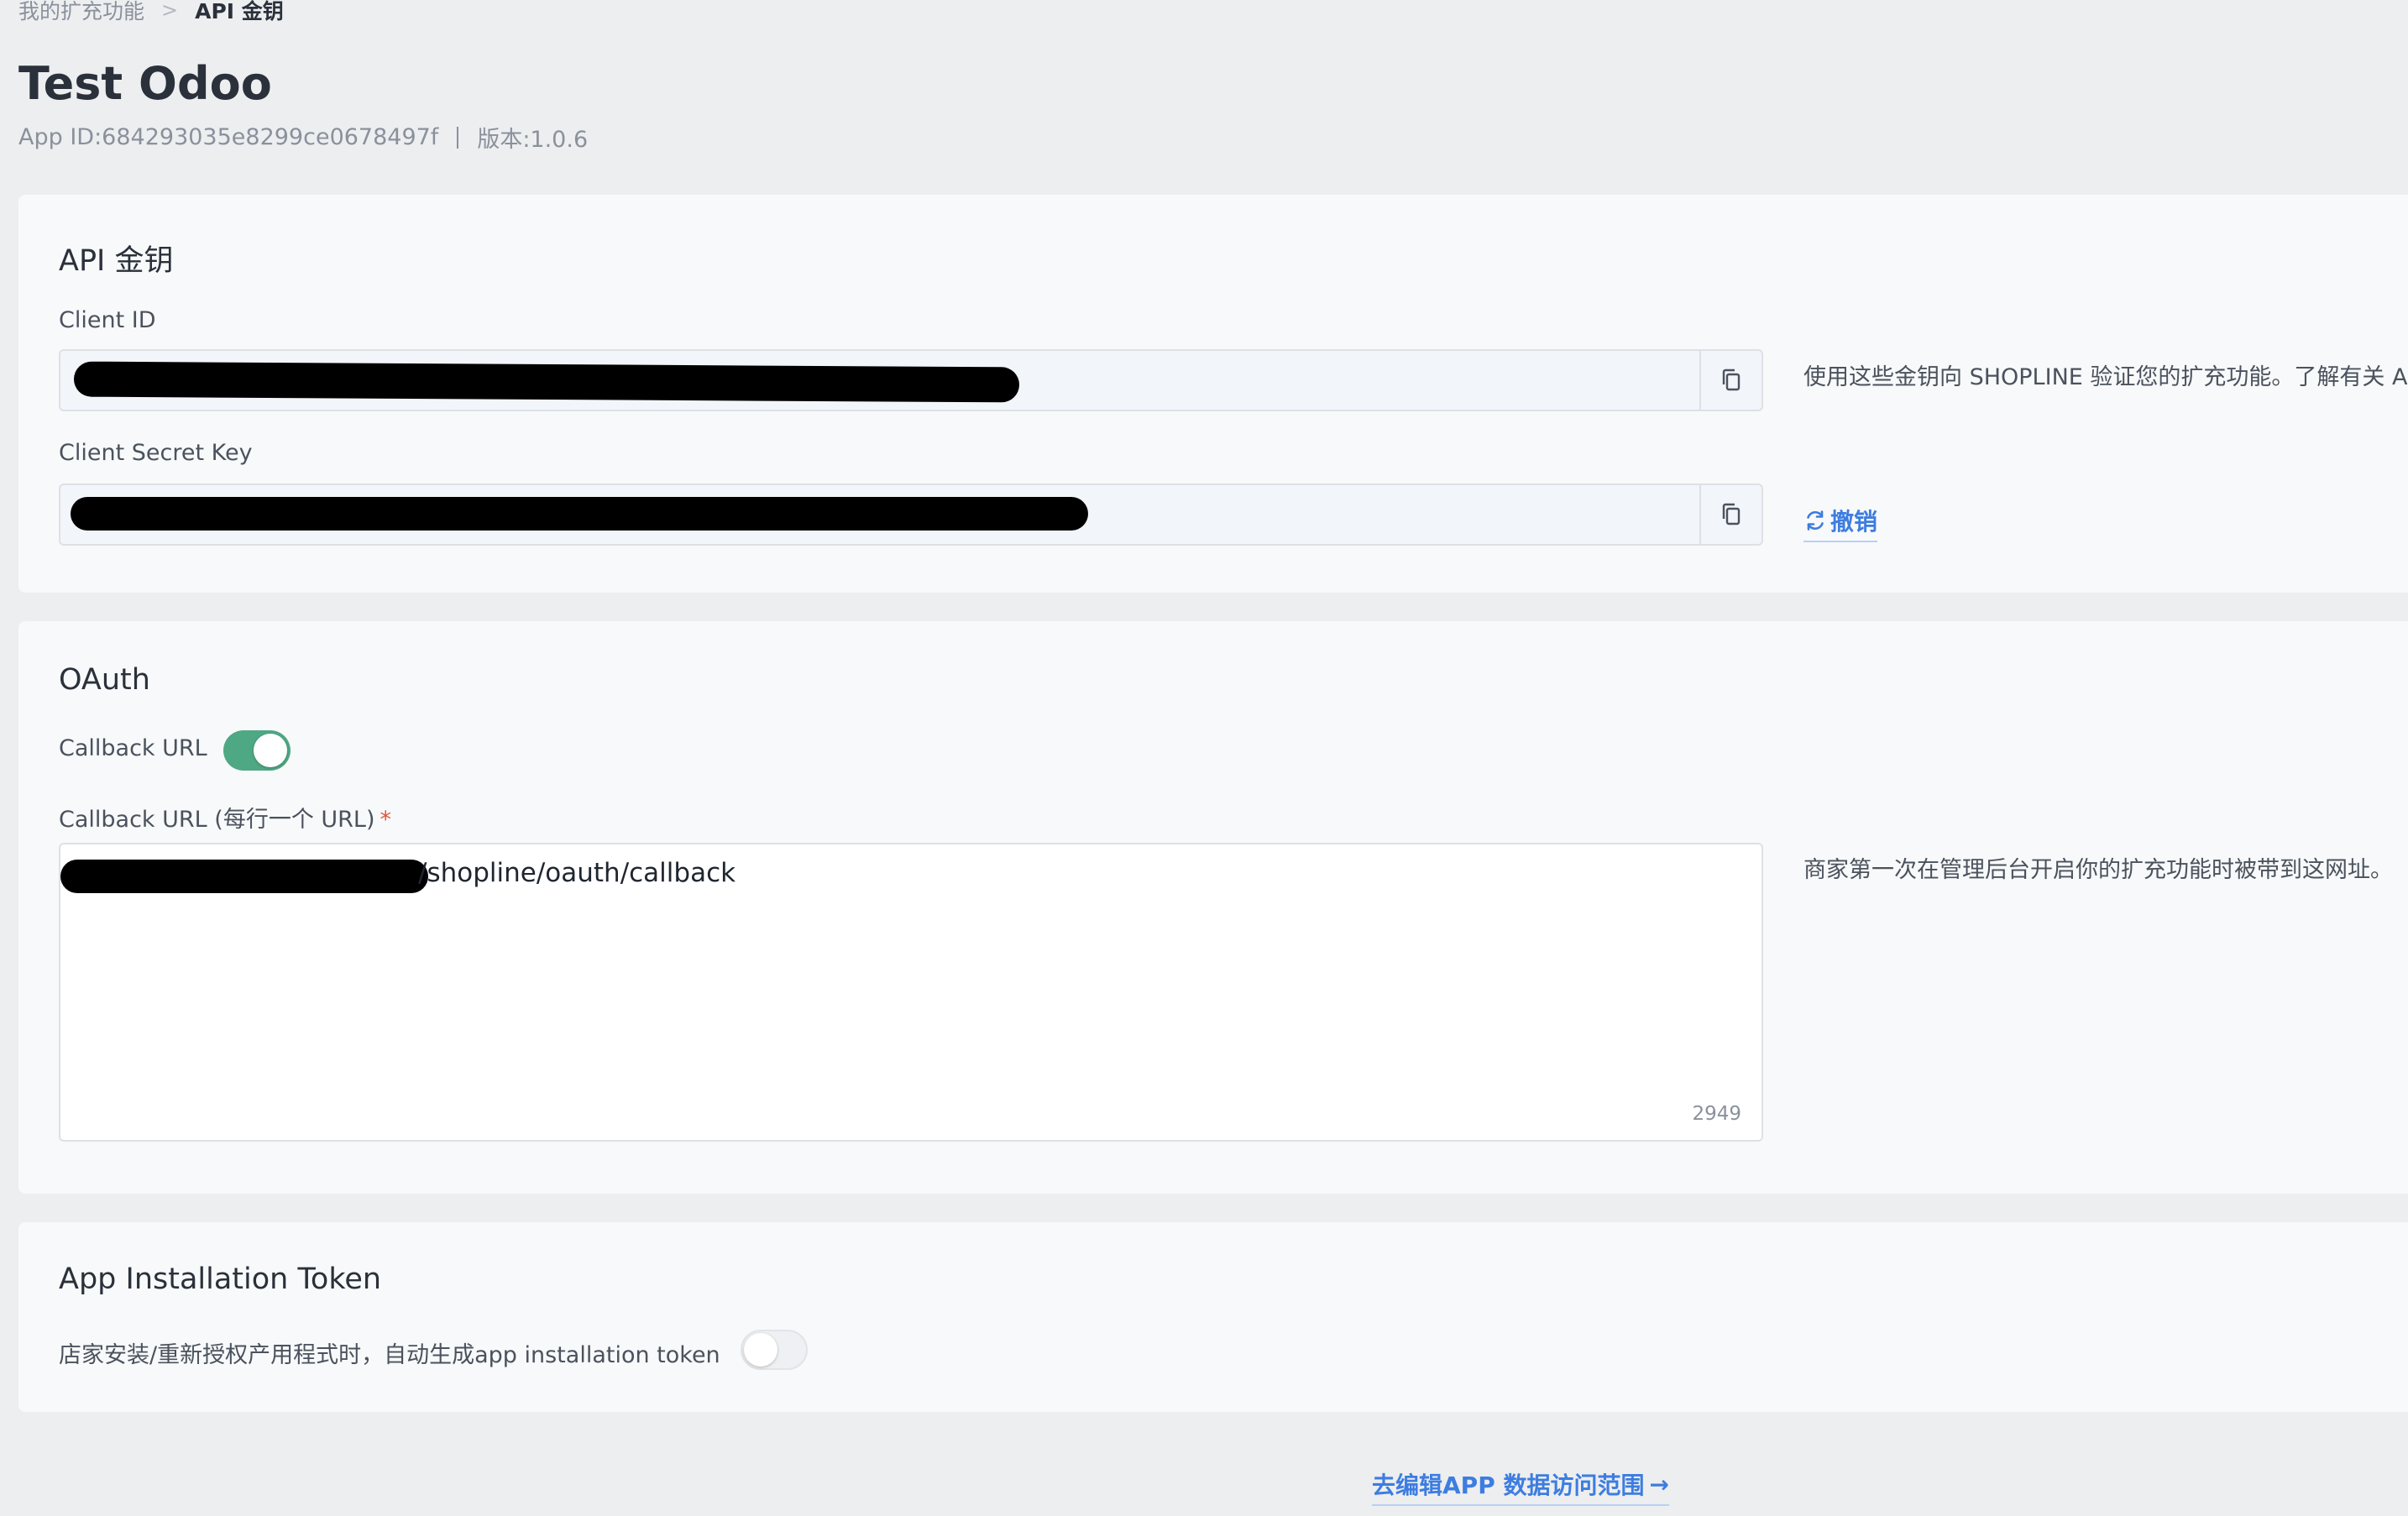 This screenshot has height=1516, width=2408. Describe the element at coordinates (458, 137) in the screenshot. I see `meta-divider` at that location.